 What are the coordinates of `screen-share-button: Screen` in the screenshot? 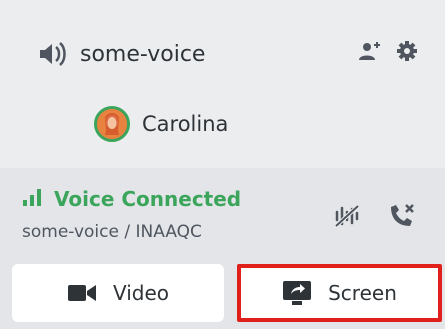 It's located at (339, 293).